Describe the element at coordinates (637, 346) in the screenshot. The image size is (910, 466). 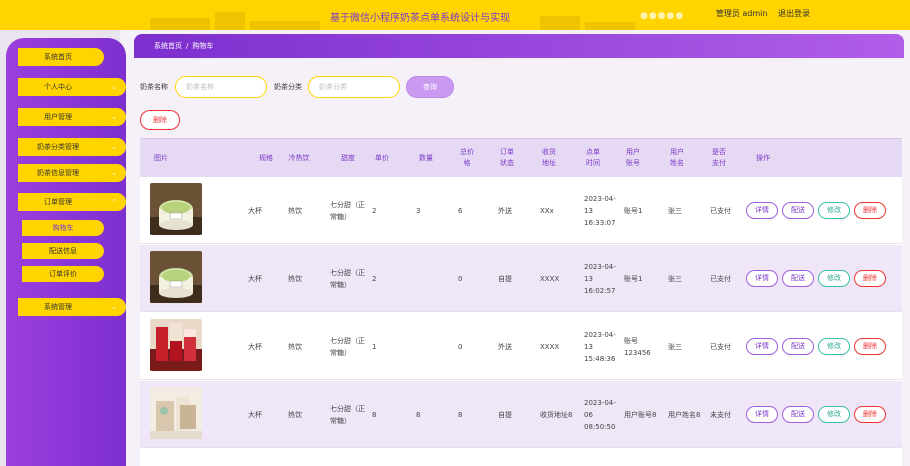
I see `cell-account: 账号123456` at that location.